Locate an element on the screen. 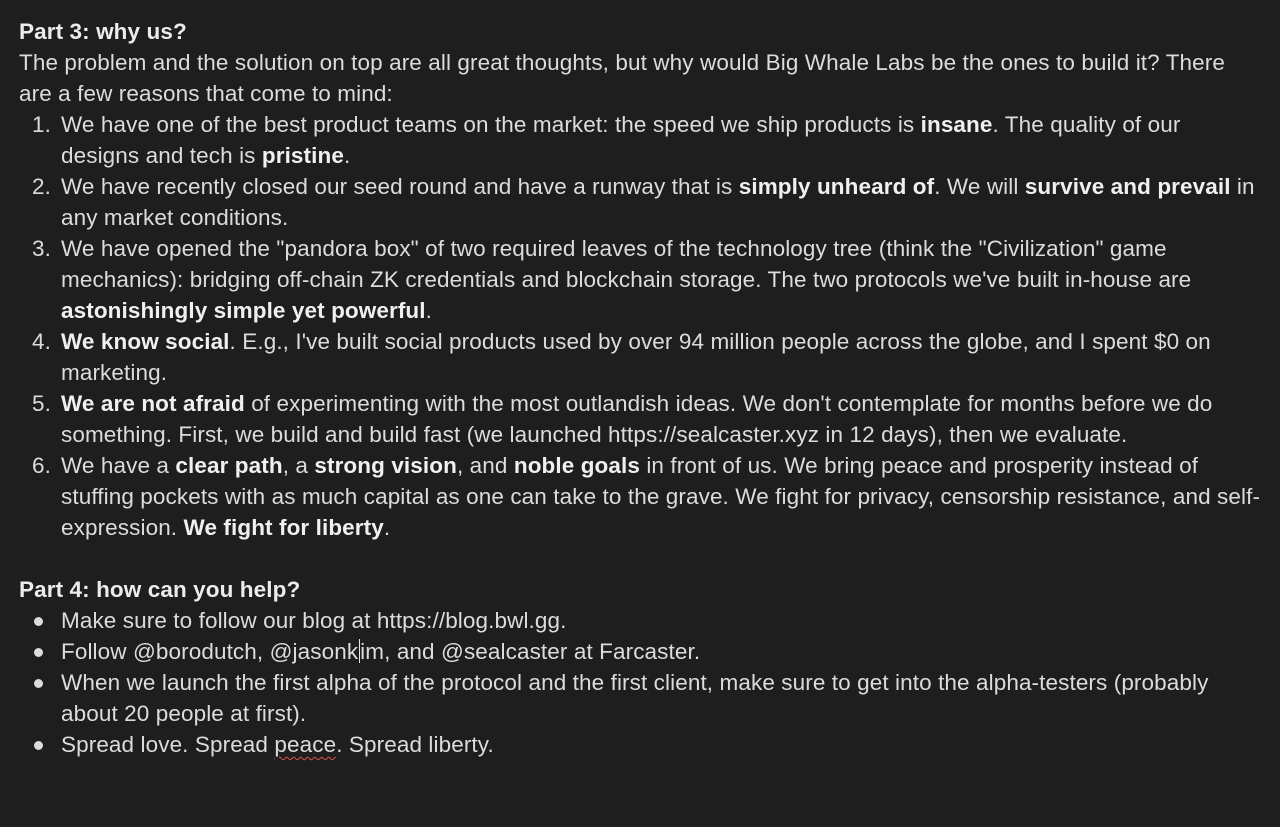 Image resolution: width=1280 pixels, height=827 pixels. reason-bold: simply unheard of is located at coordinates (836, 186).